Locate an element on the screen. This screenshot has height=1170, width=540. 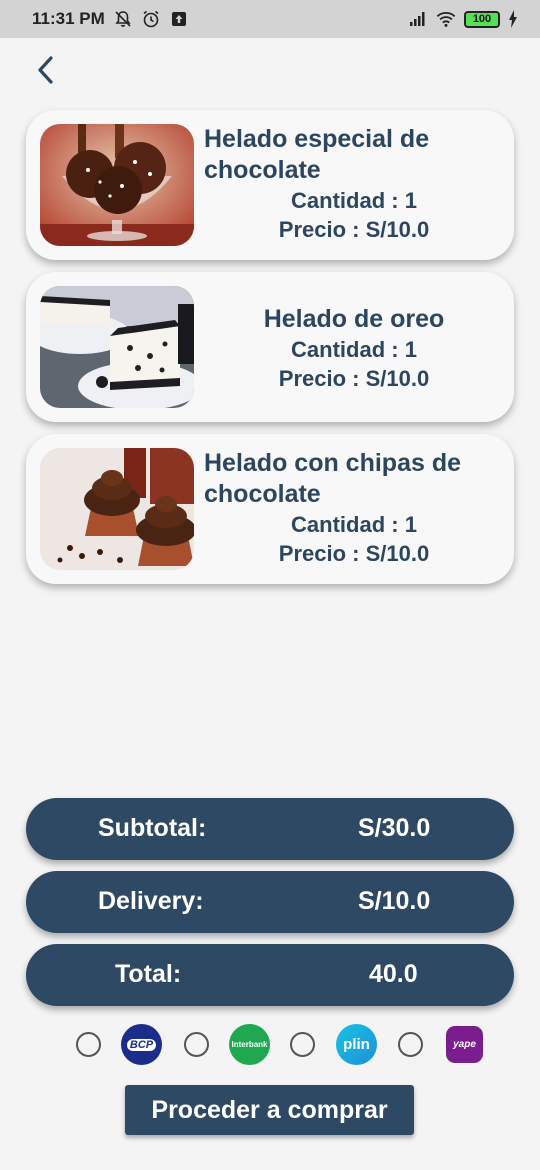
signal-icon is located at coordinates (417, 19).